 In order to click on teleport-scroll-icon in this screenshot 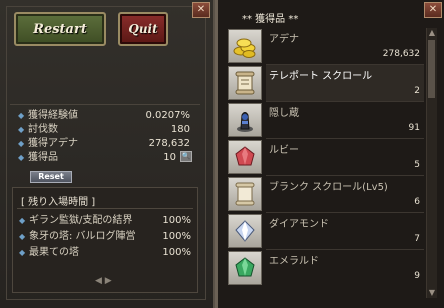, I will do `click(245, 83)`.